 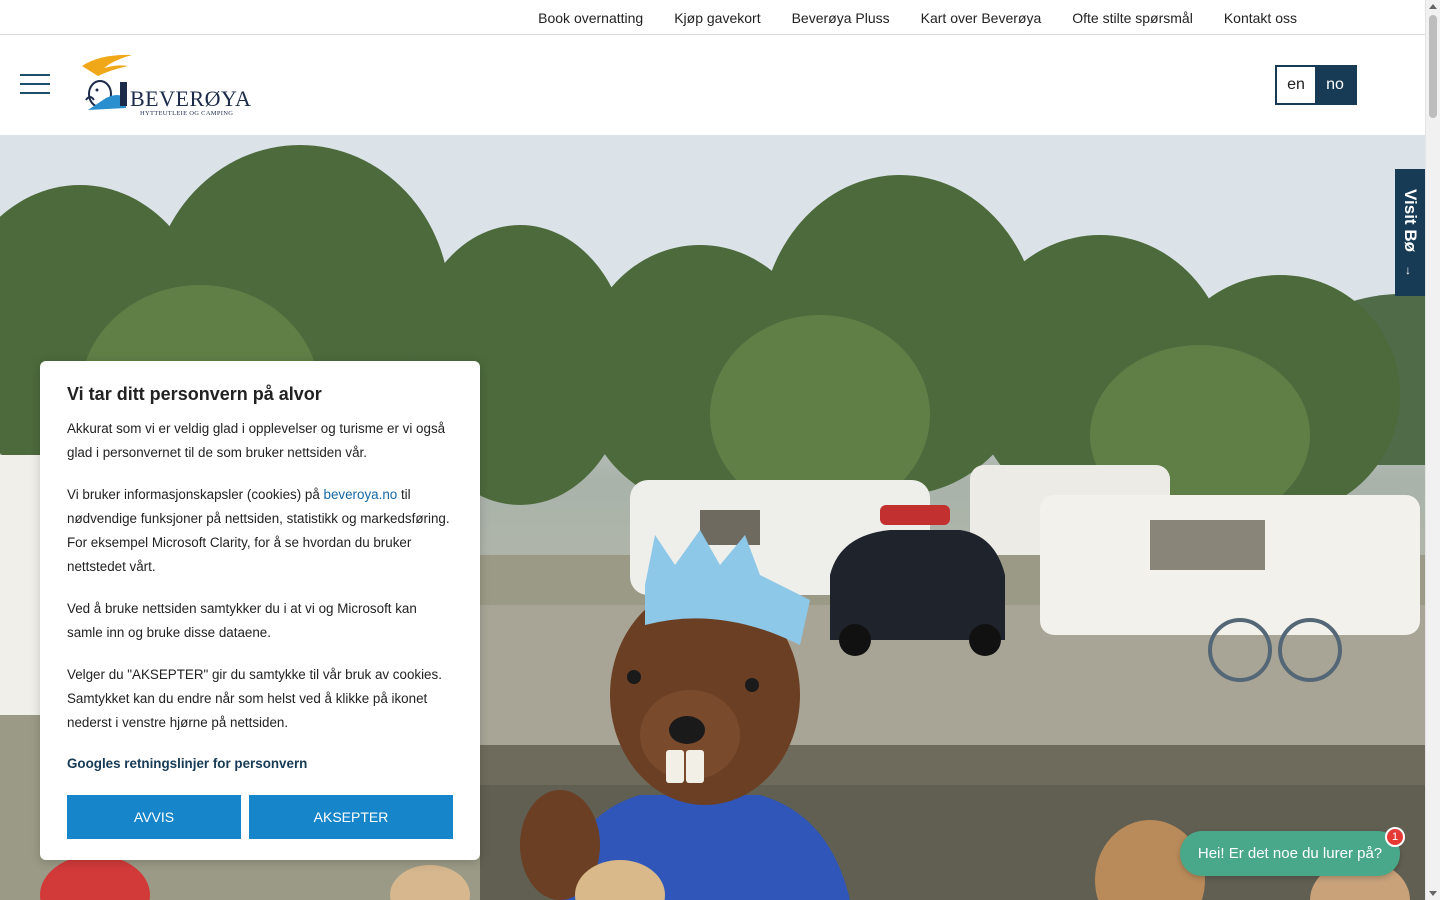 What do you see at coordinates (1432, 450) in the screenshot?
I see `page-scrollbar` at bounding box center [1432, 450].